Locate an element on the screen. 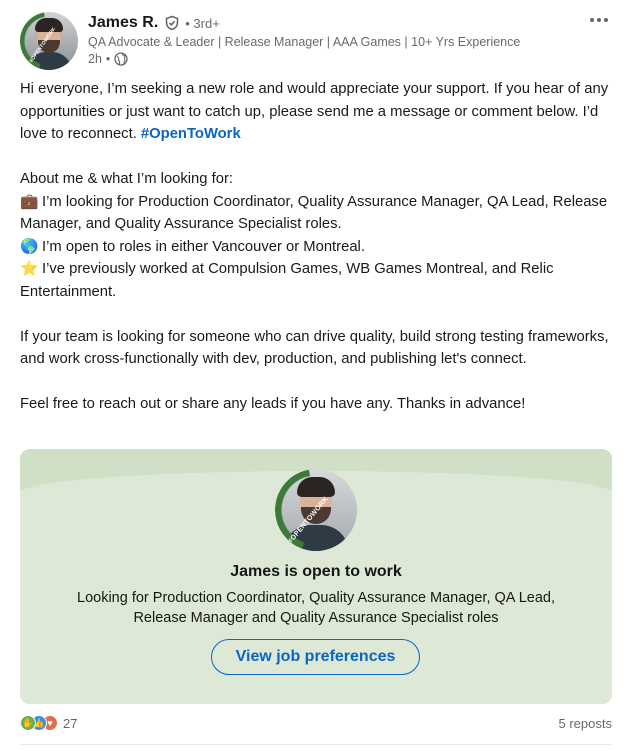 This screenshot has height=751, width=627. reposts-count: 5 reposts is located at coordinates (585, 723).